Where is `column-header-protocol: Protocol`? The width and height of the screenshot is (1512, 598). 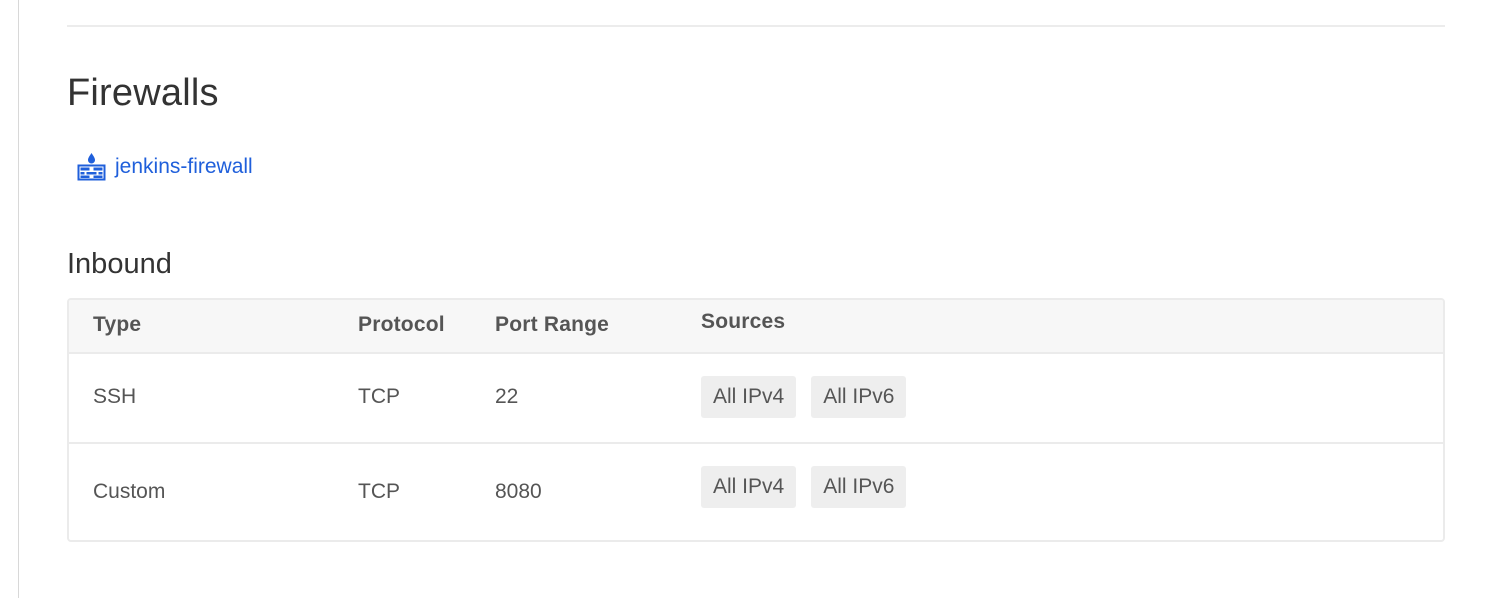 column-header-protocol: Protocol is located at coordinates (401, 324).